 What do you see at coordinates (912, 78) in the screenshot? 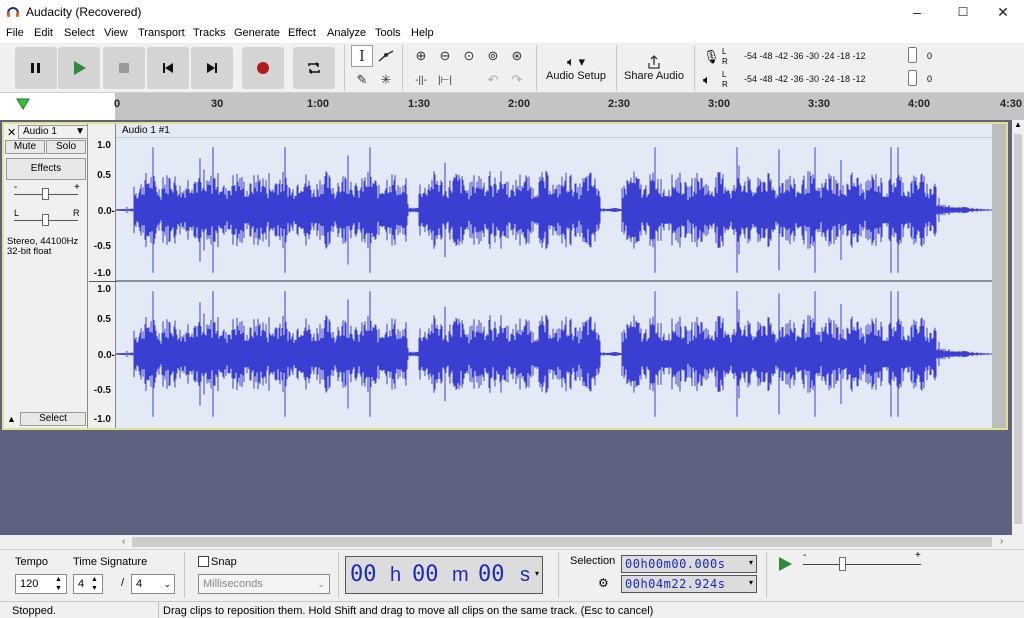
I see `playback-level-slider` at bounding box center [912, 78].